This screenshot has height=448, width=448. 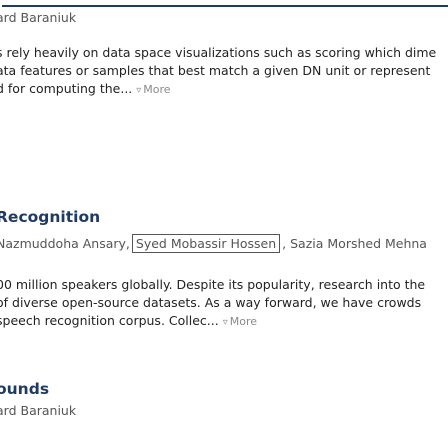 What do you see at coordinates (38, 410) in the screenshot?
I see `entry3-authors: ard Baraniuk` at bounding box center [38, 410].